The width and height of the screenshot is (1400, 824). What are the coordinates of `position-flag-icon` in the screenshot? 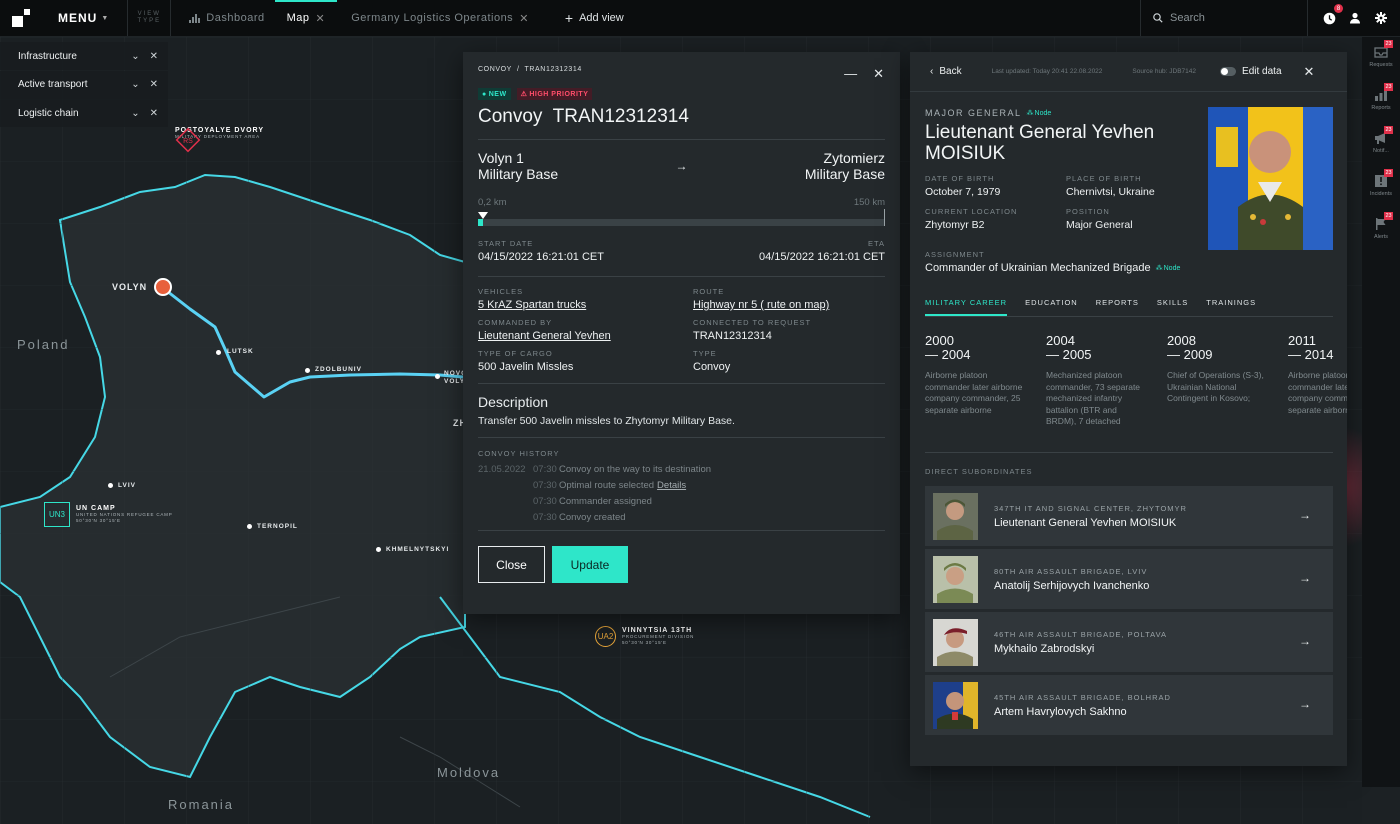 It's located at (483, 215).